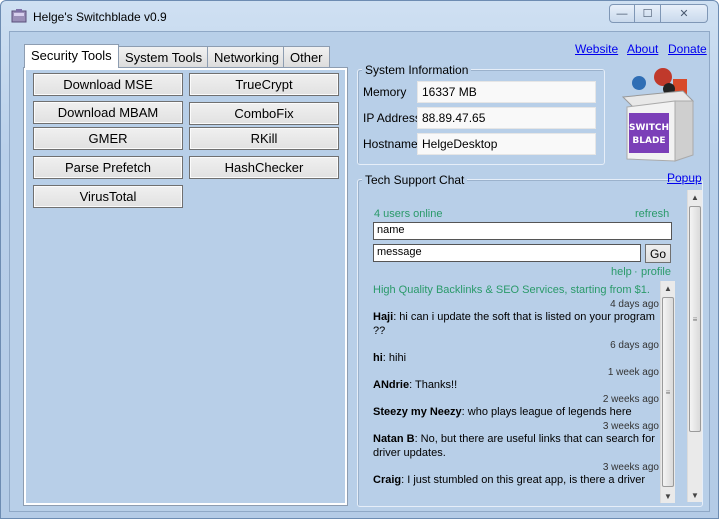 This screenshot has height=519, width=719. What do you see at coordinates (596, 49) in the screenshot?
I see `website-link: Website` at bounding box center [596, 49].